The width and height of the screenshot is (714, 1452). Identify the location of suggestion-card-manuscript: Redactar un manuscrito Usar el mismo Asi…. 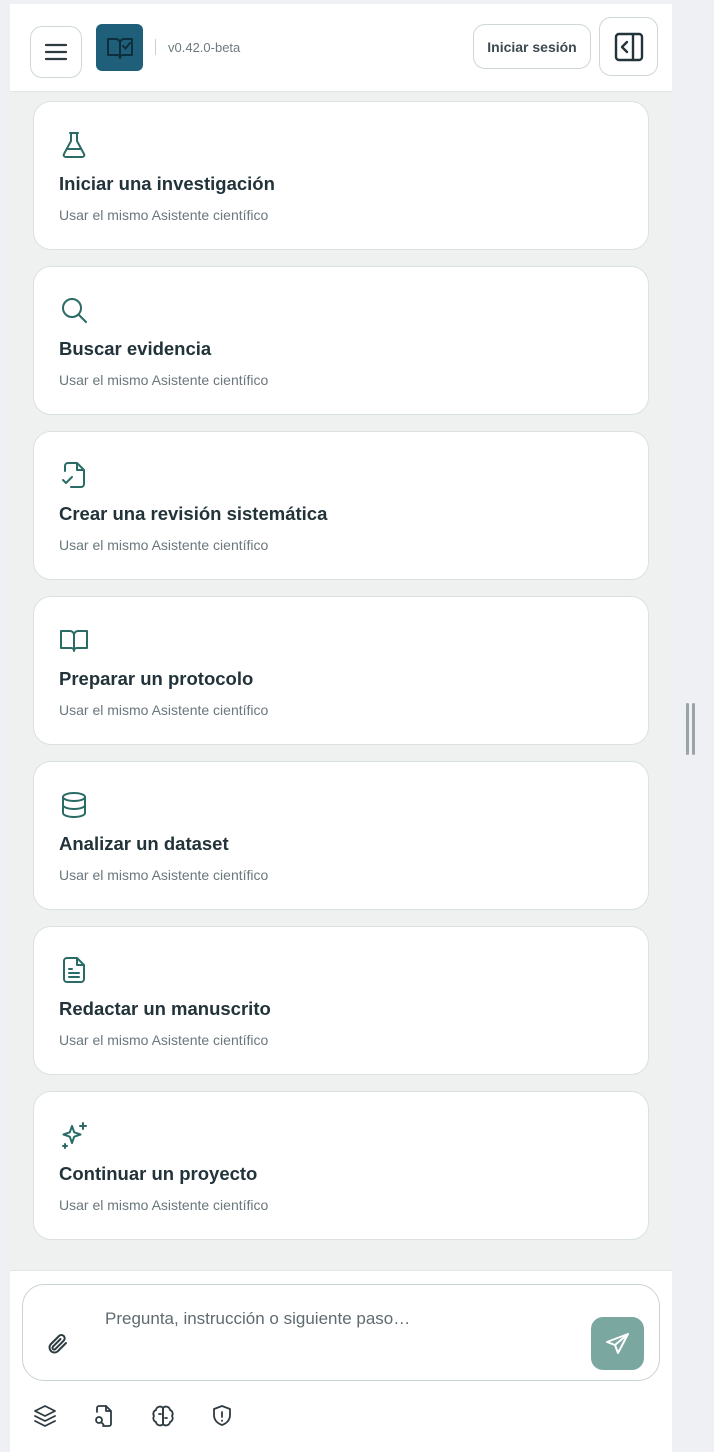
(341, 1000).